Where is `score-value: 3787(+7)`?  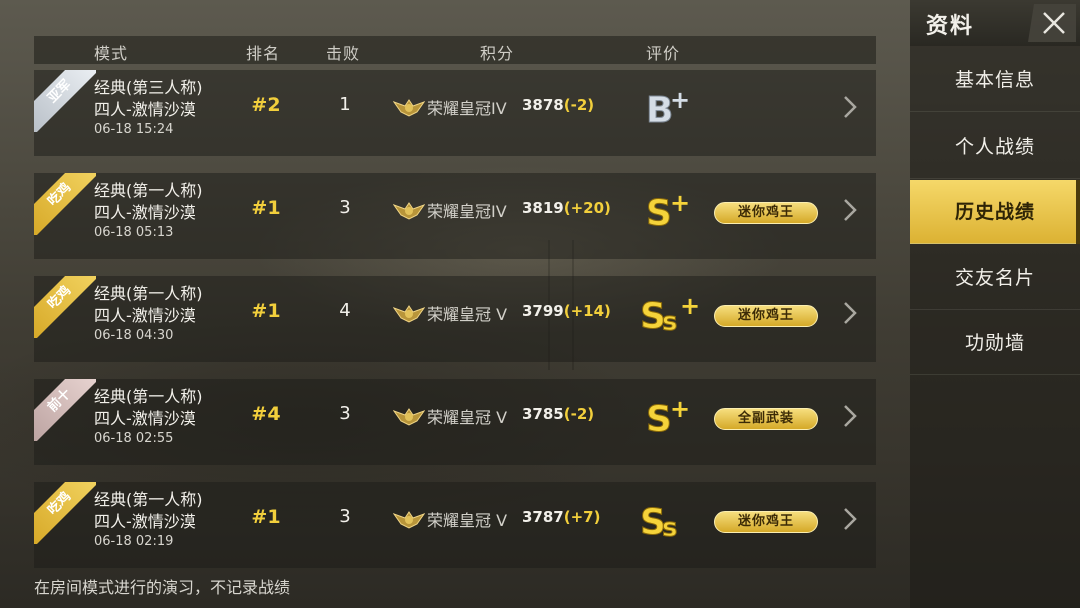
score-value: 3787(+7) is located at coordinates (561, 517).